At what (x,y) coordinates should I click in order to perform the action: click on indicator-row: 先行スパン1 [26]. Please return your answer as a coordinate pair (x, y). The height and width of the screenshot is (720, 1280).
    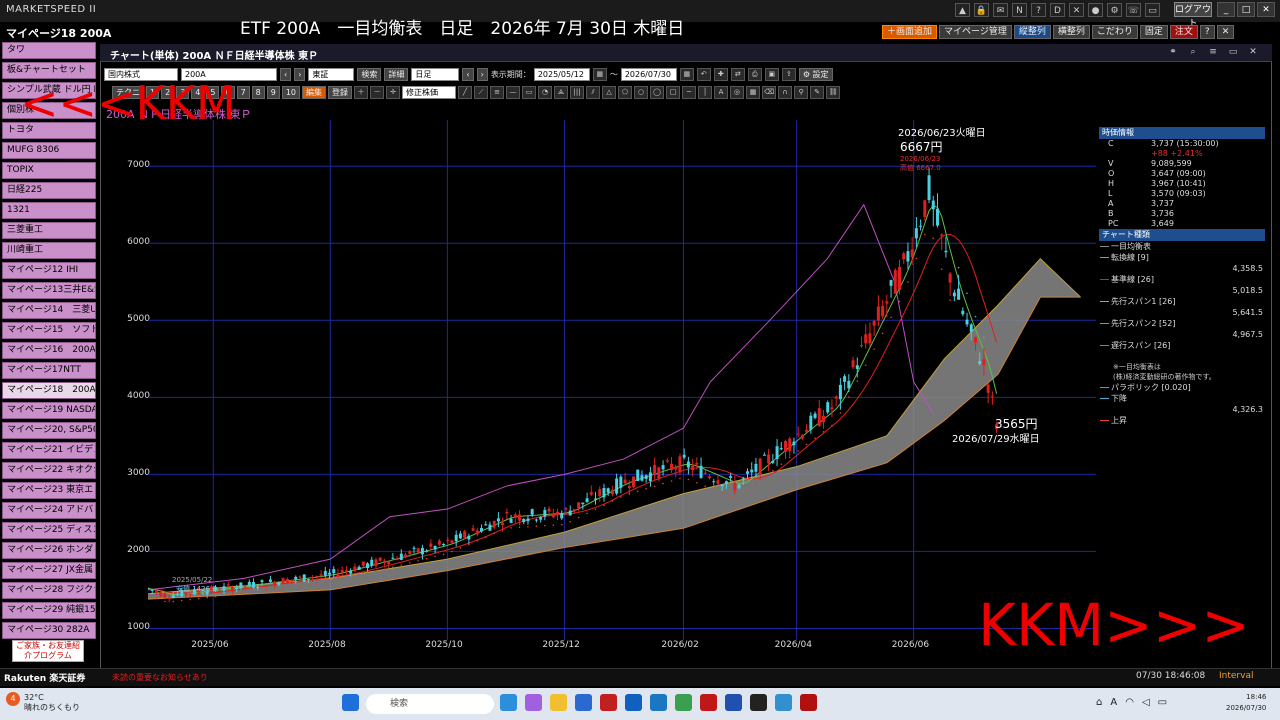
    Looking at the image, I should click on (1182, 301).